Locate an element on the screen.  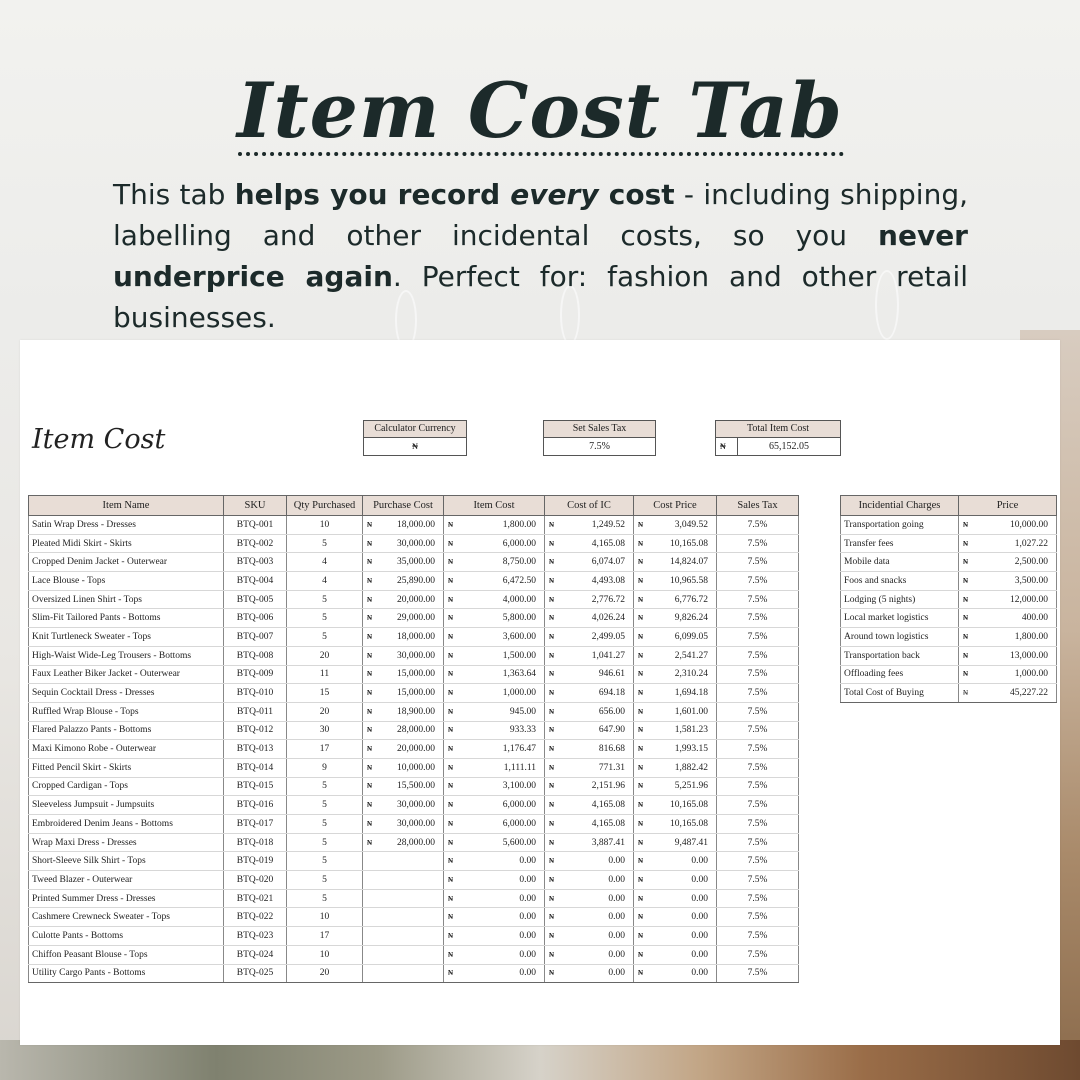
incidental-label-cell: Transfer fees is located at coordinates (899, 544).